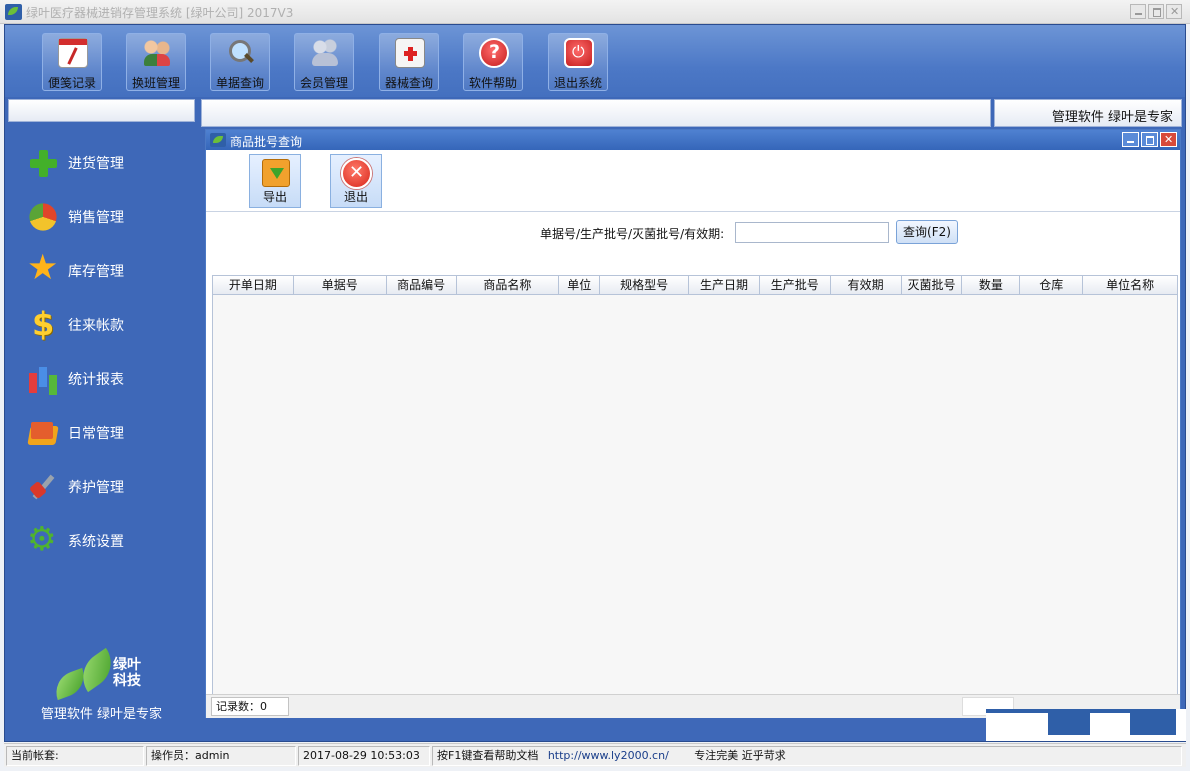  Describe the element at coordinates (795, 285) in the screenshot. I see `column-header: 生产批号` at that location.